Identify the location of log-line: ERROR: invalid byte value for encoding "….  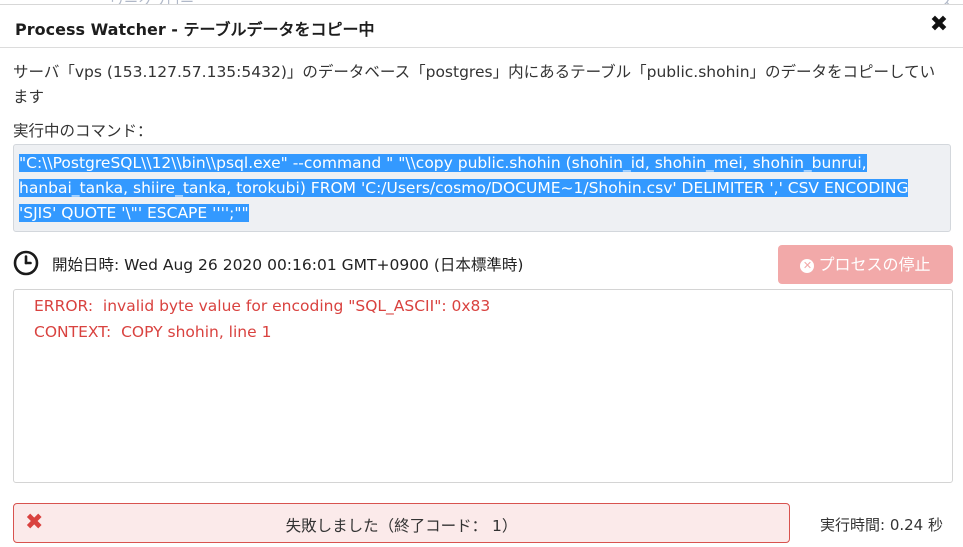
(262, 306).